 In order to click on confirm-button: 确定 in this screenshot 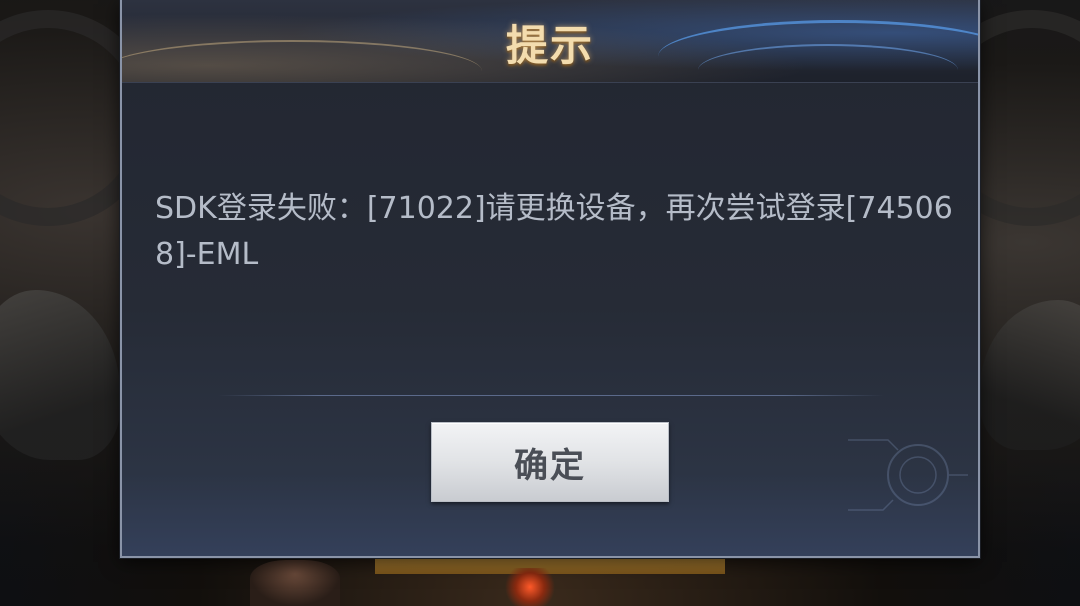, I will do `click(550, 462)`.